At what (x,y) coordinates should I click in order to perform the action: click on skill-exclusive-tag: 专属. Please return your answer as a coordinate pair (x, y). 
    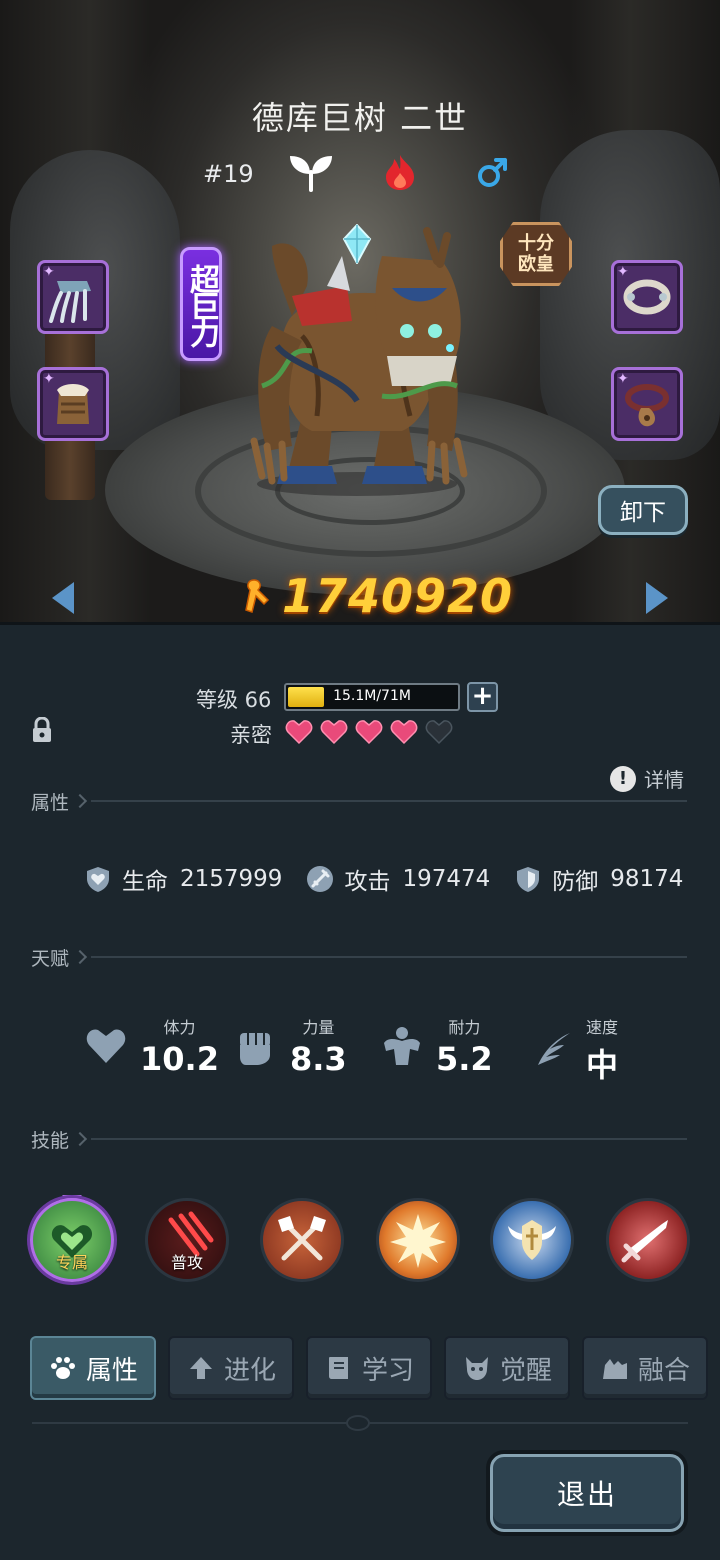
    Looking at the image, I should click on (71, 1262).